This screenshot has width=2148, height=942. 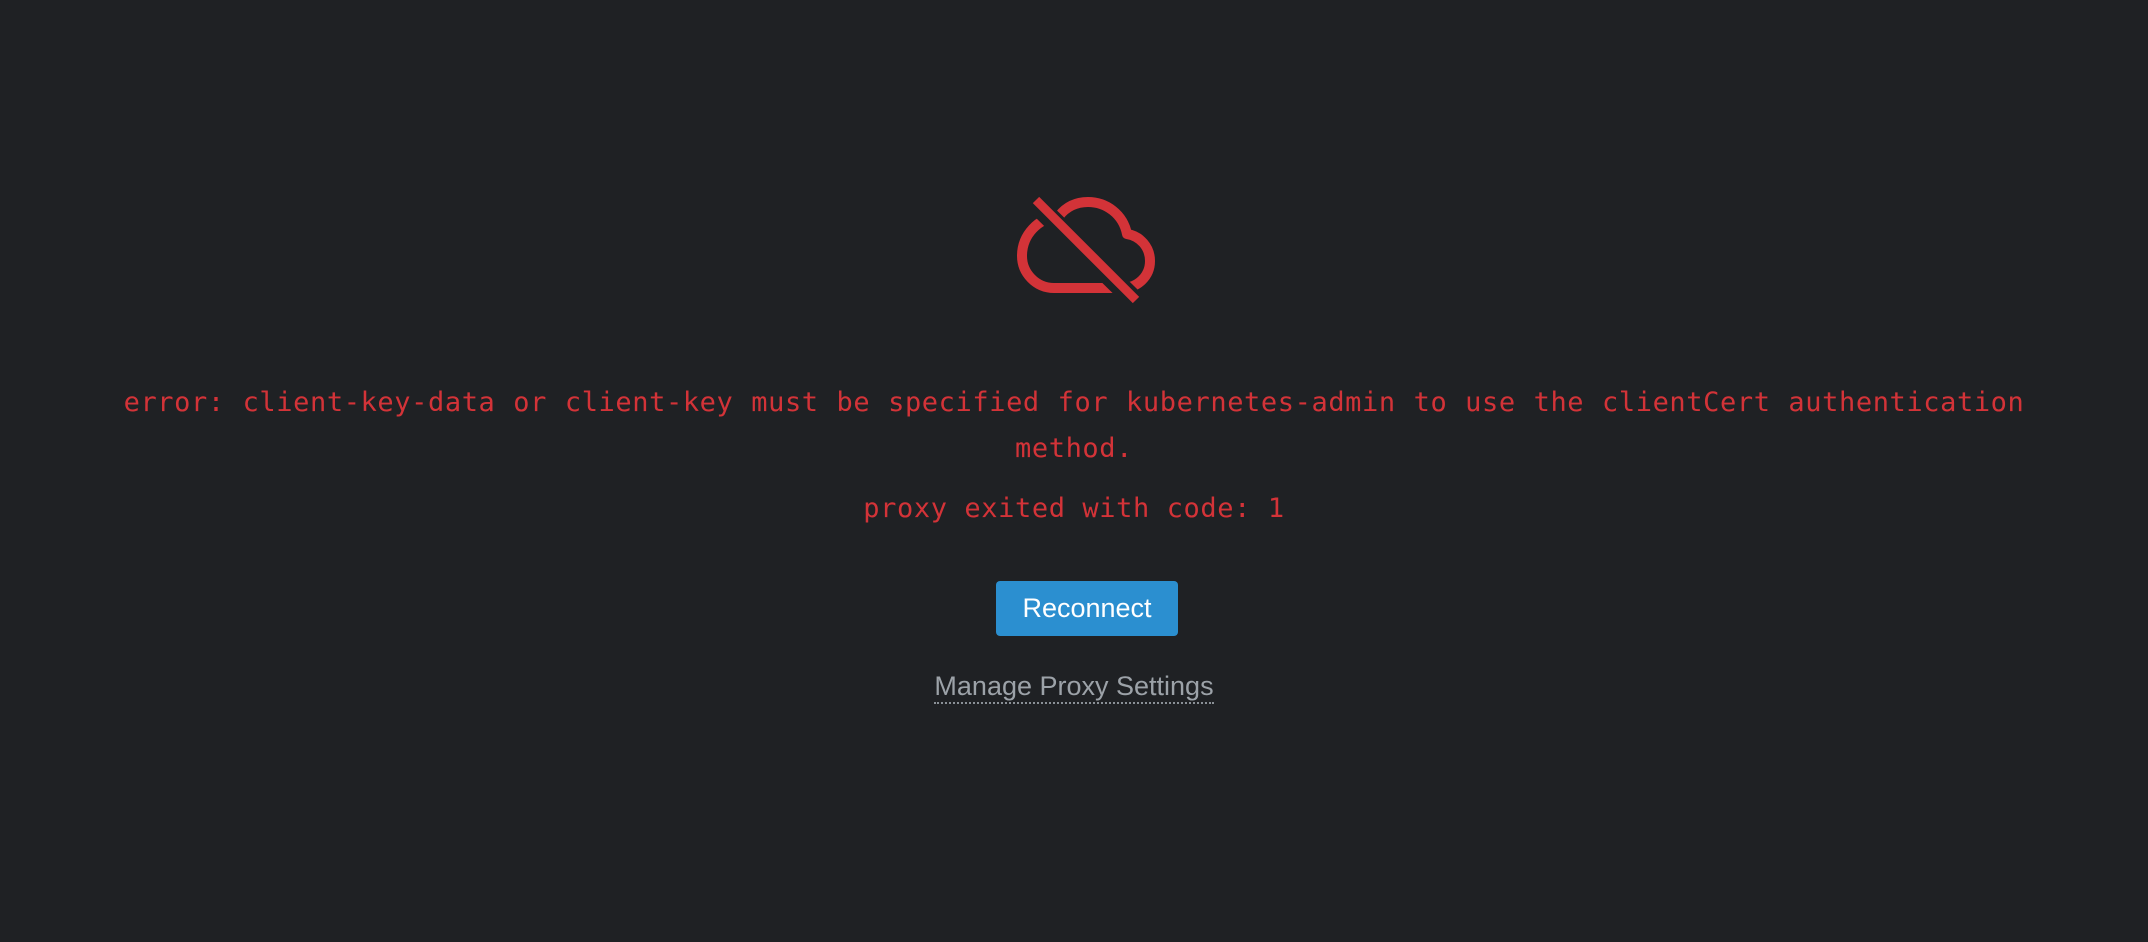 What do you see at coordinates (1074, 508) in the screenshot?
I see `exit-code-message: proxy exited with code: 1` at bounding box center [1074, 508].